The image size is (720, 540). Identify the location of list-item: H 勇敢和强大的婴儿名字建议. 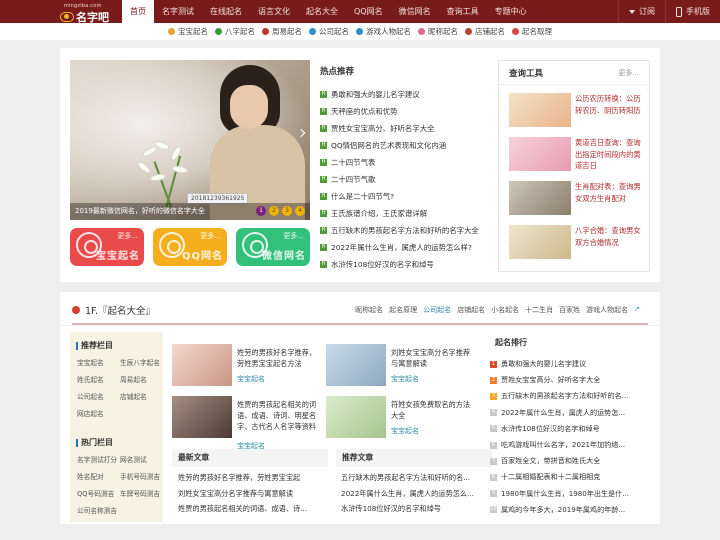
(405, 94).